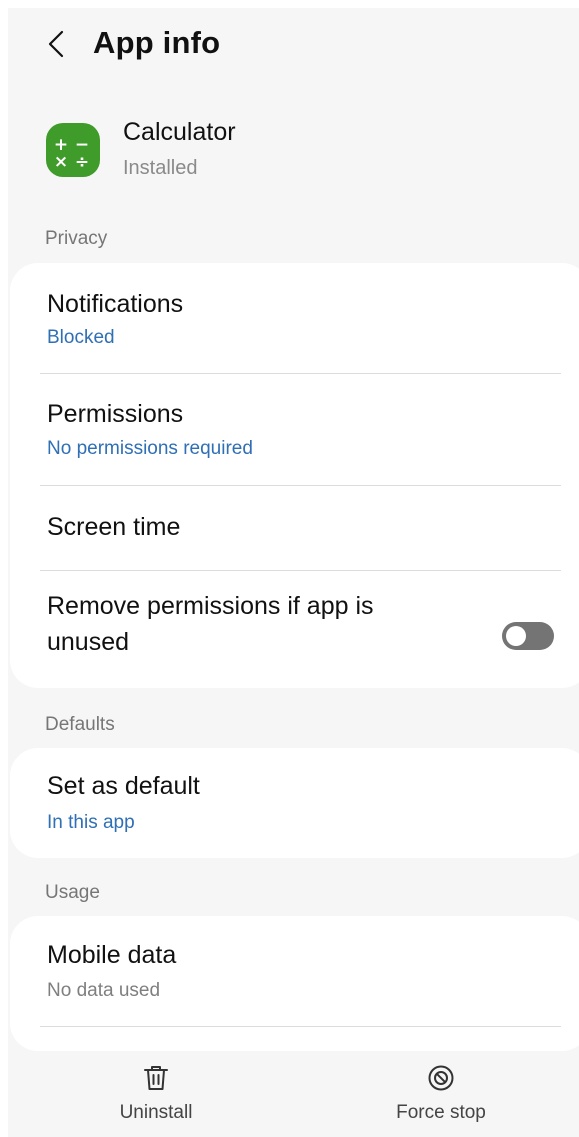 The height and width of the screenshot is (1137, 579). What do you see at coordinates (210, 624) in the screenshot?
I see `remove-permissions-title: Remove permissions if app is unused` at bounding box center [210, 624].